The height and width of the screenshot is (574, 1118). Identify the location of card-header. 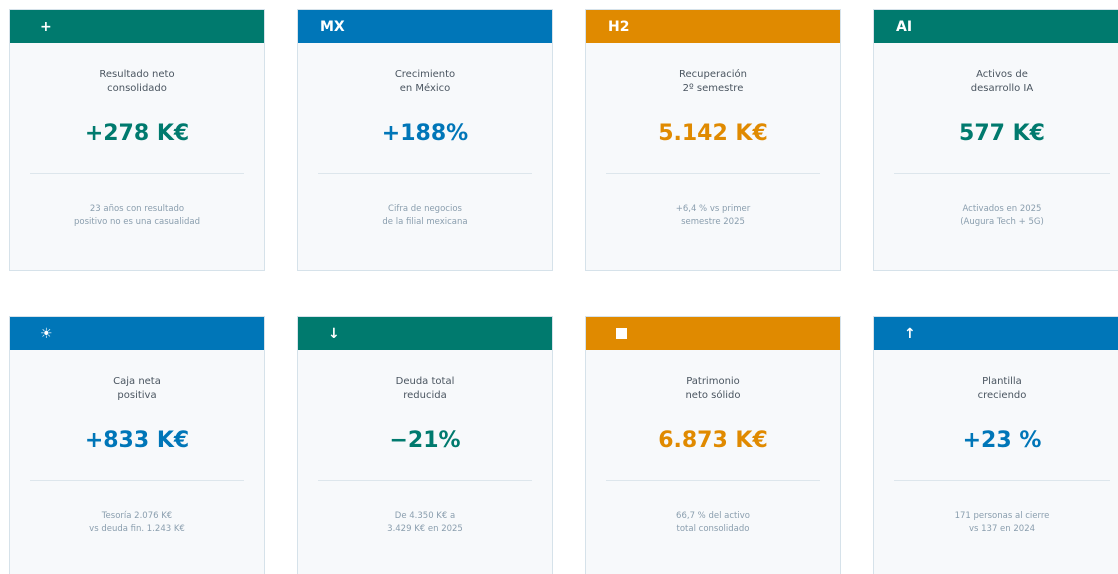
(713, 333).